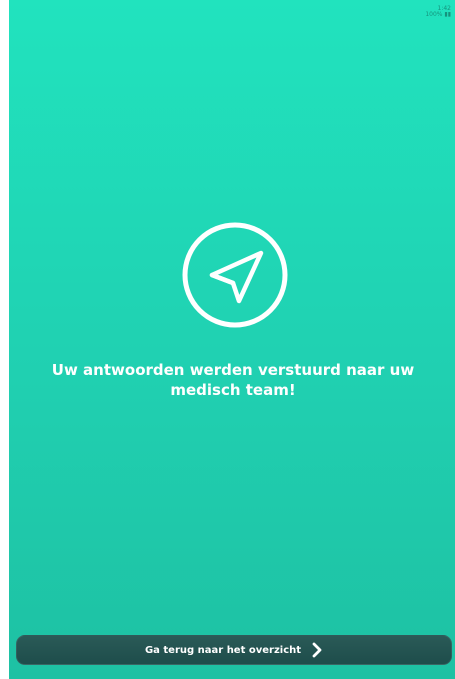  I want to click on back-to-overview-button: Ga terug naar het overzicht, so click(234, 650).